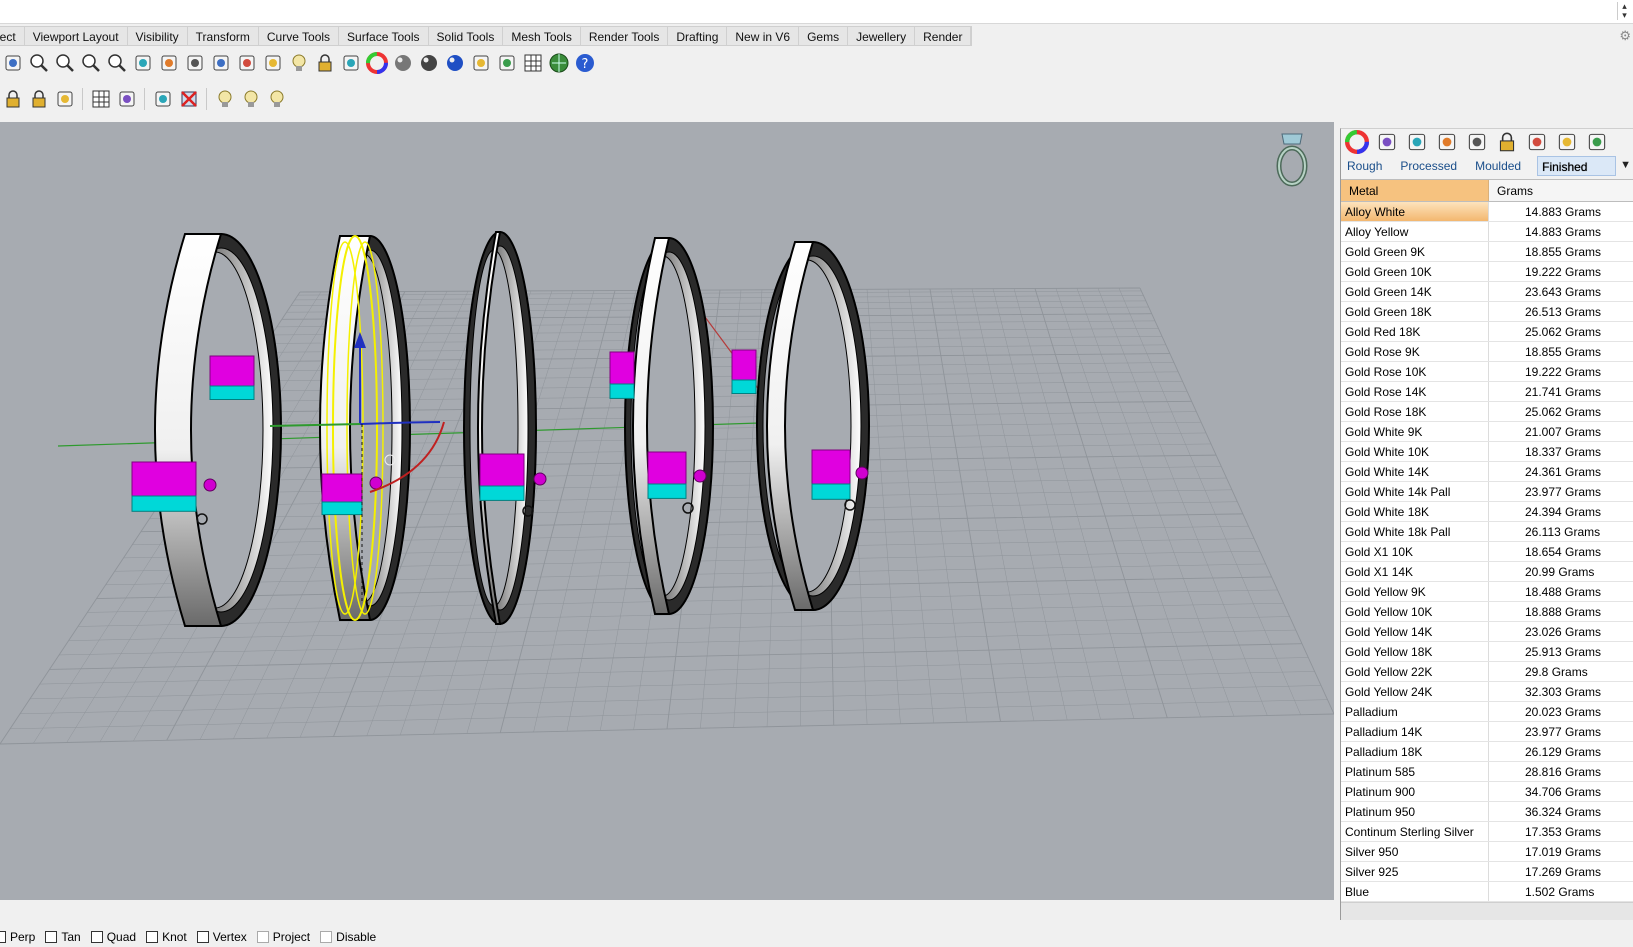 This screenshot has width=1633, height=947. What do you see at coordinates (1487, 632) in the screenshot?
I see `table-row: Gold Yellow 14K 23.026 Grams` at bounding box center [1487, 632].